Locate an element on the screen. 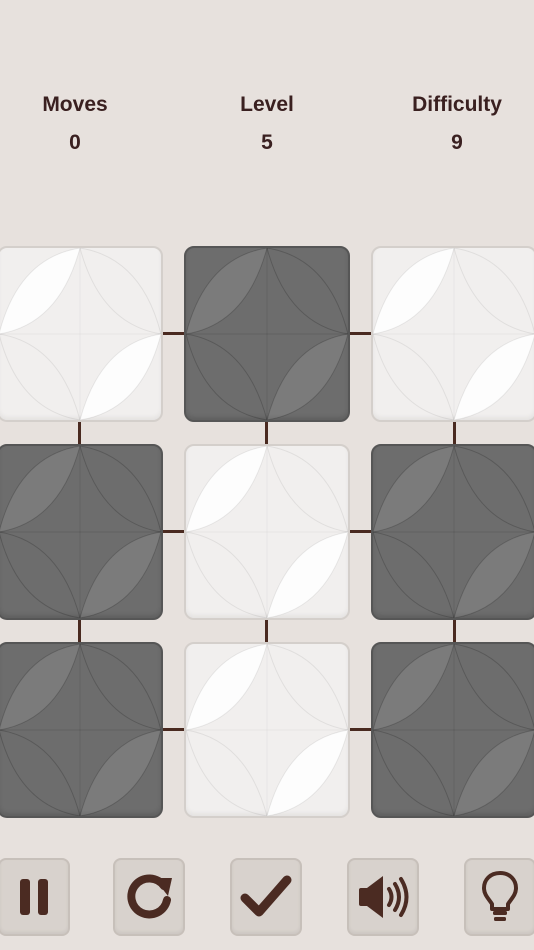 The height and width of the screenshot is (950, 534). check-button is located at coordinates (266, 897).